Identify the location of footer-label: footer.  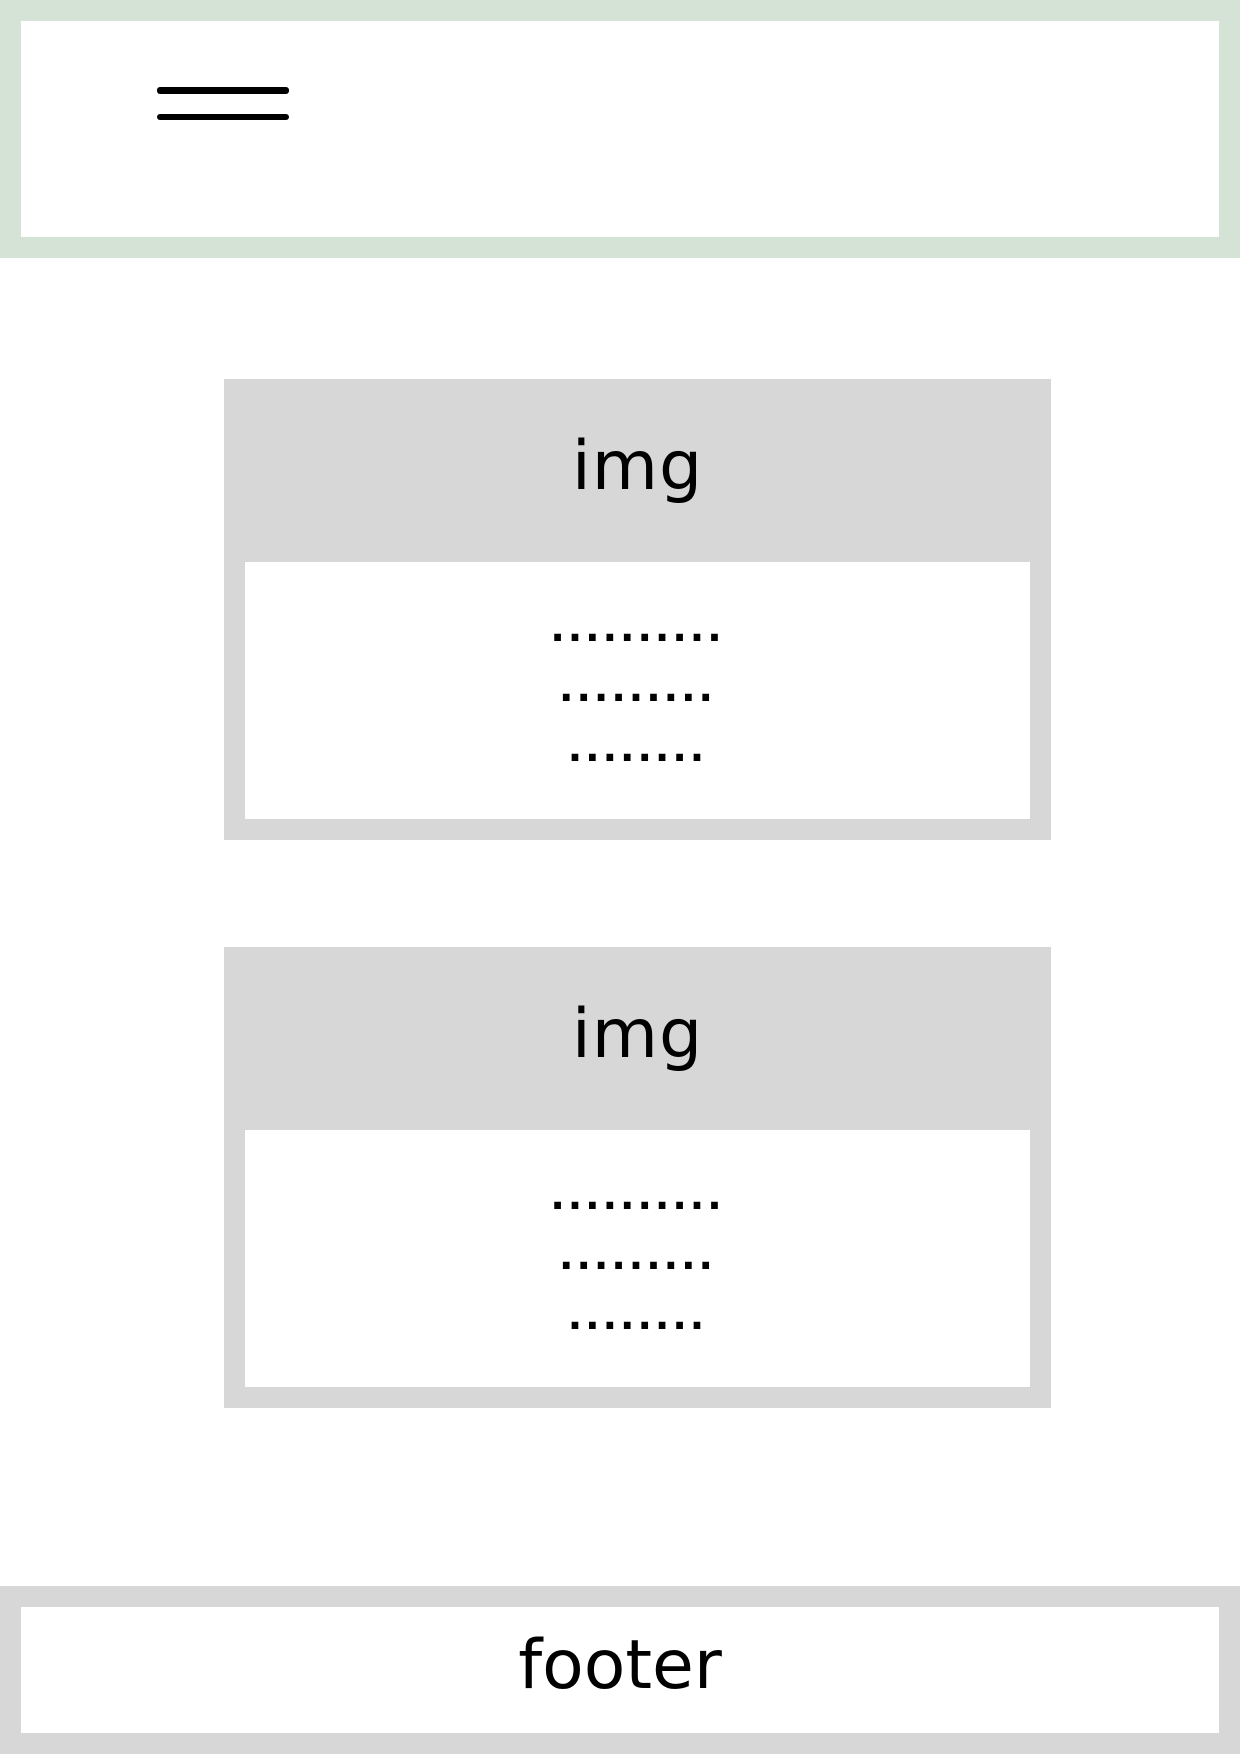
(620, 1665).